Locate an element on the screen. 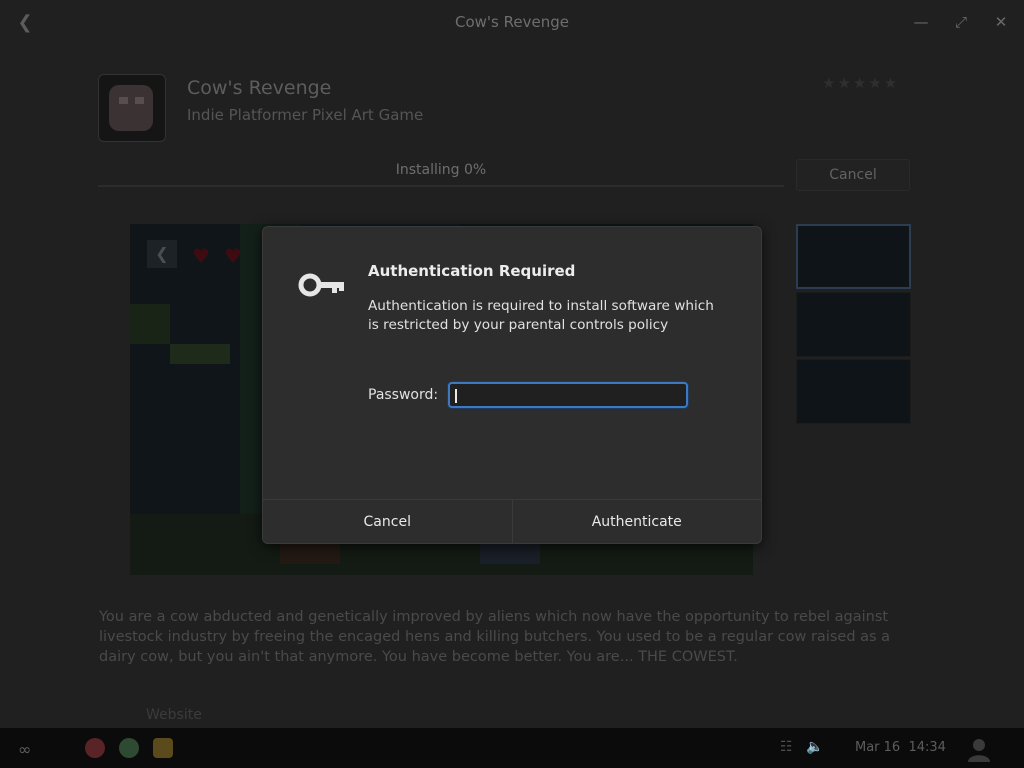 Image resolution: width=1024 pixels, height=768 pixels. clock-date: Mar 16 is located at coordinates (878, 747).